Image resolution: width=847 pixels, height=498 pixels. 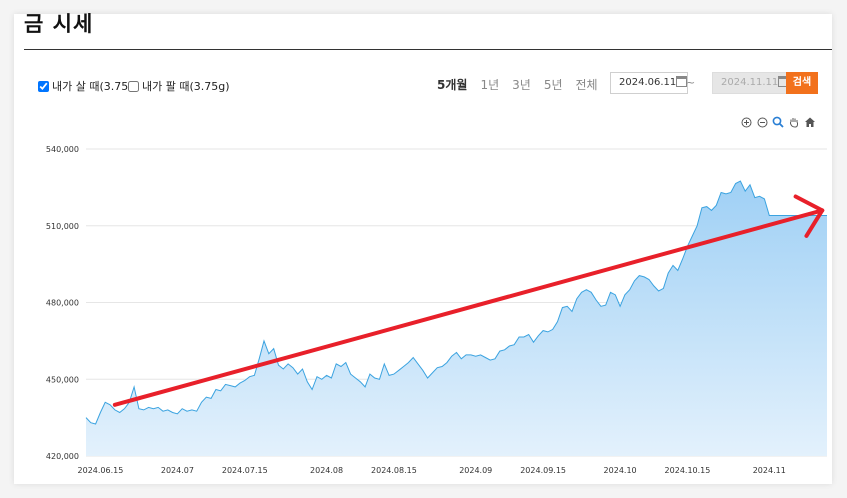 I want to click on x-tick-label: 2024.09, so click(x=475, y=470).